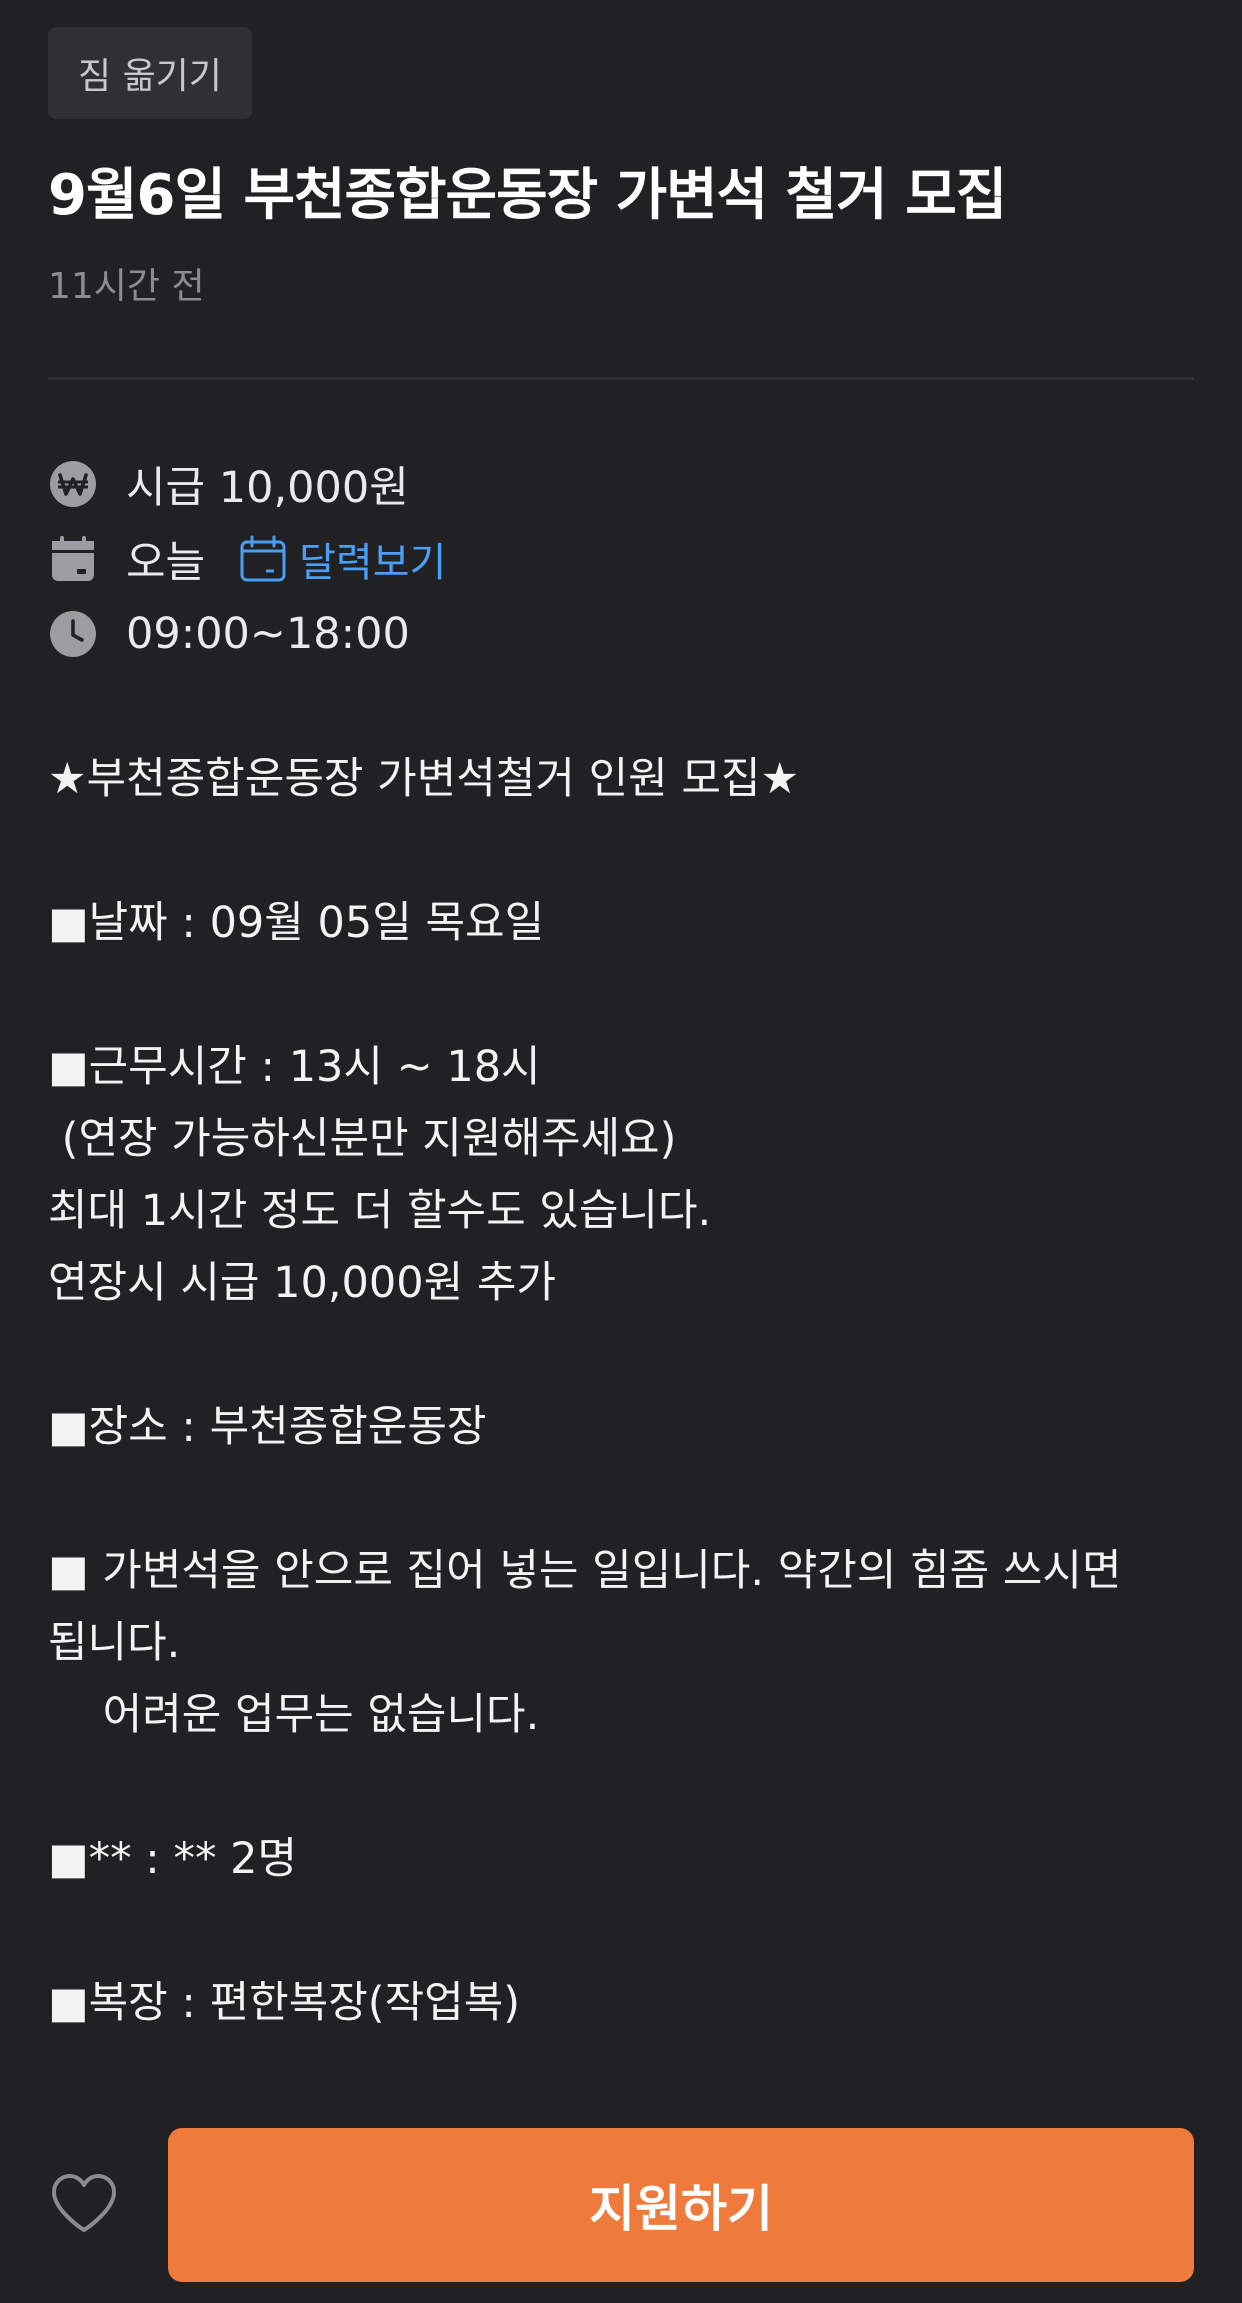 The height and width of the screenshot is (2303, 1242). I want to click on description-line: ■근무시간 : 13시 ~ 18시, so click(294, 1067).